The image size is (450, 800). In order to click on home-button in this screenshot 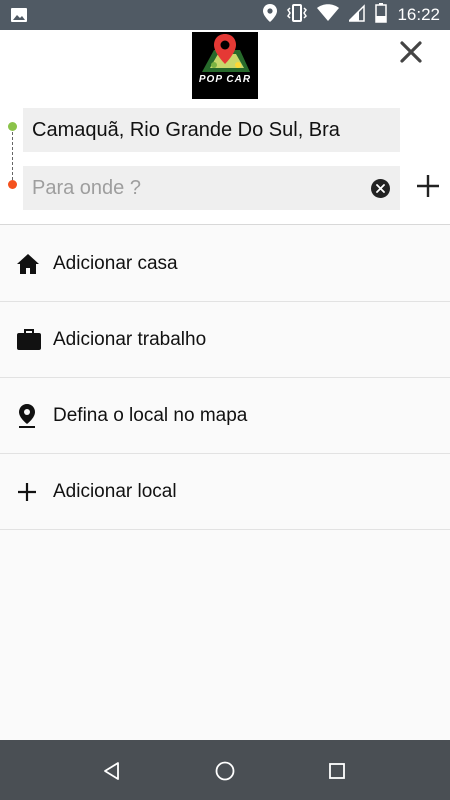, I will do `click(225, 771)`.